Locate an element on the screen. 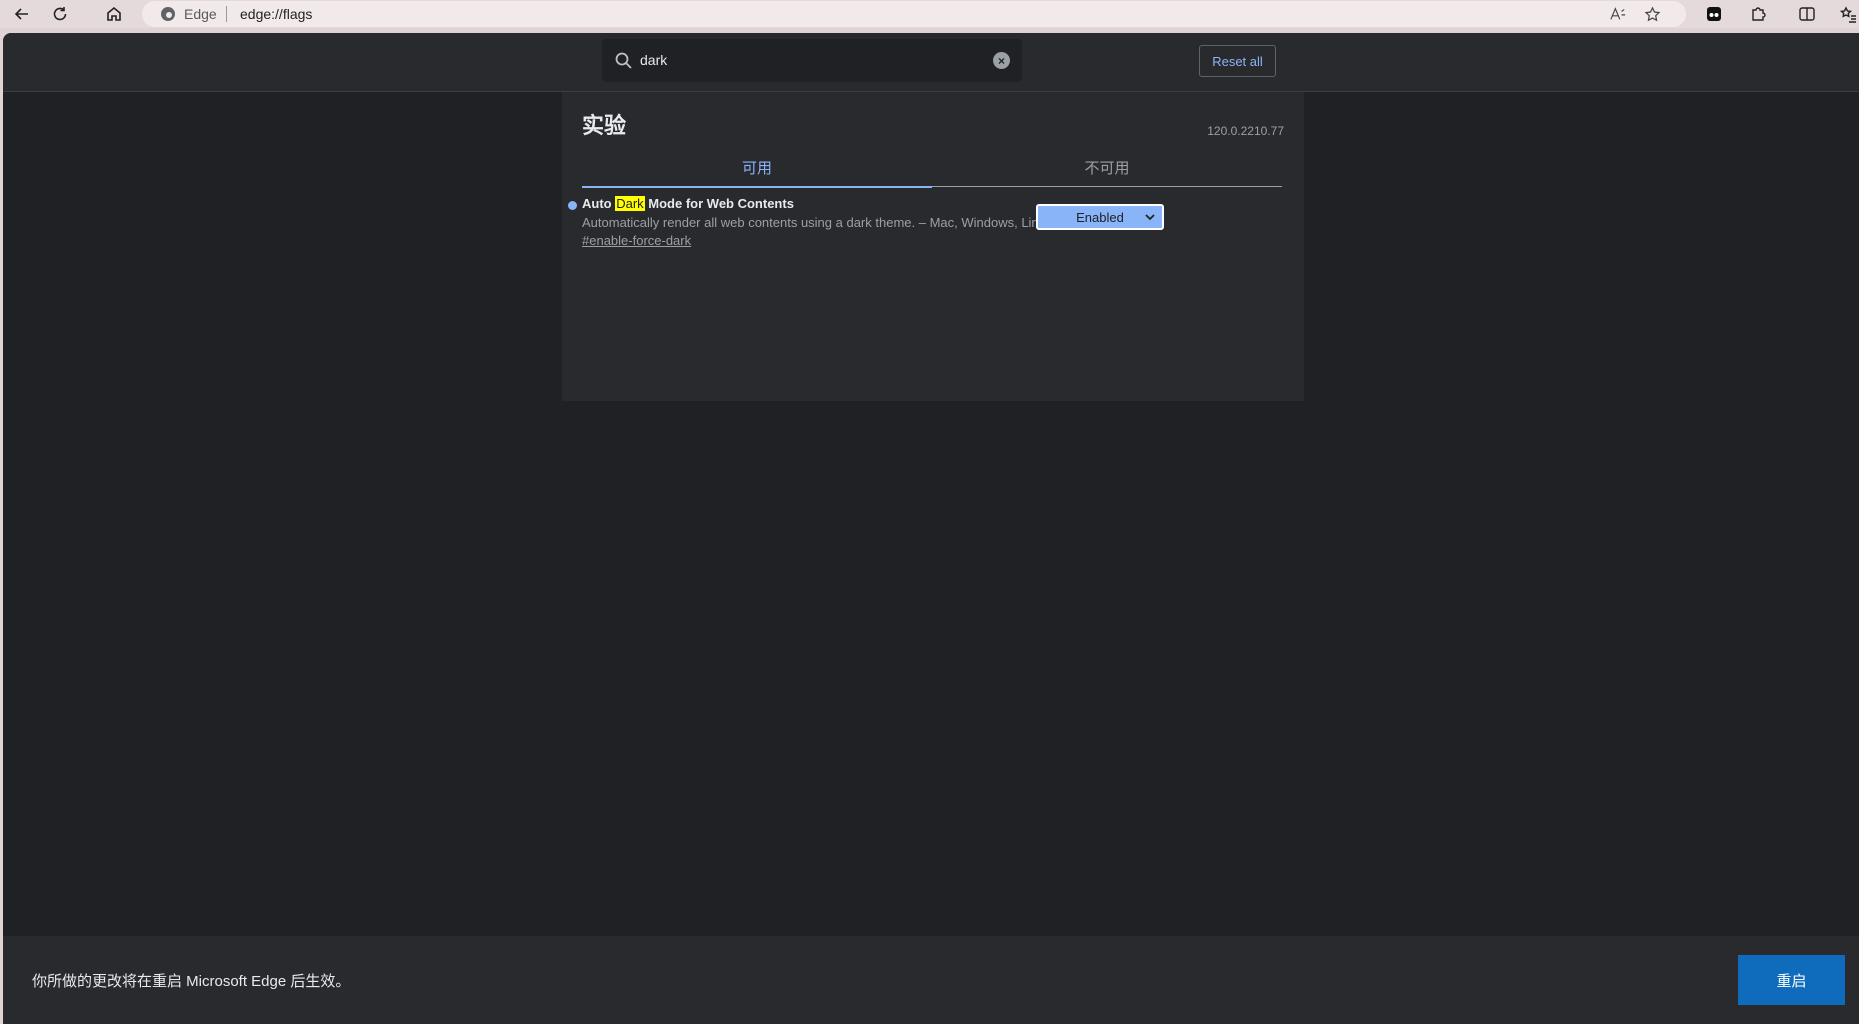 This screenshot has height=1024, width=1859. experiment-state-value: Enabled is located at coordinates (1100, 217).